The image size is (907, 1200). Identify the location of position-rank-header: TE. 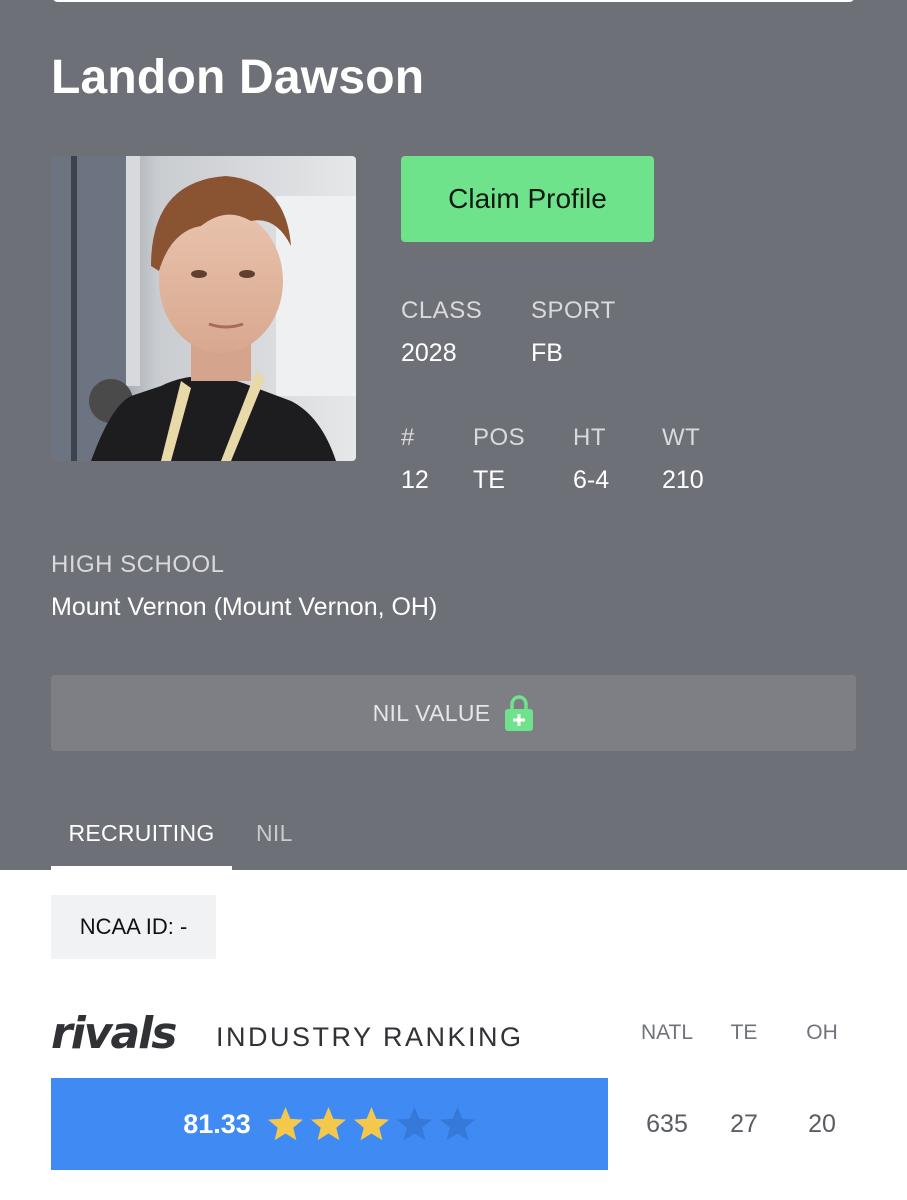
(744, 1032).